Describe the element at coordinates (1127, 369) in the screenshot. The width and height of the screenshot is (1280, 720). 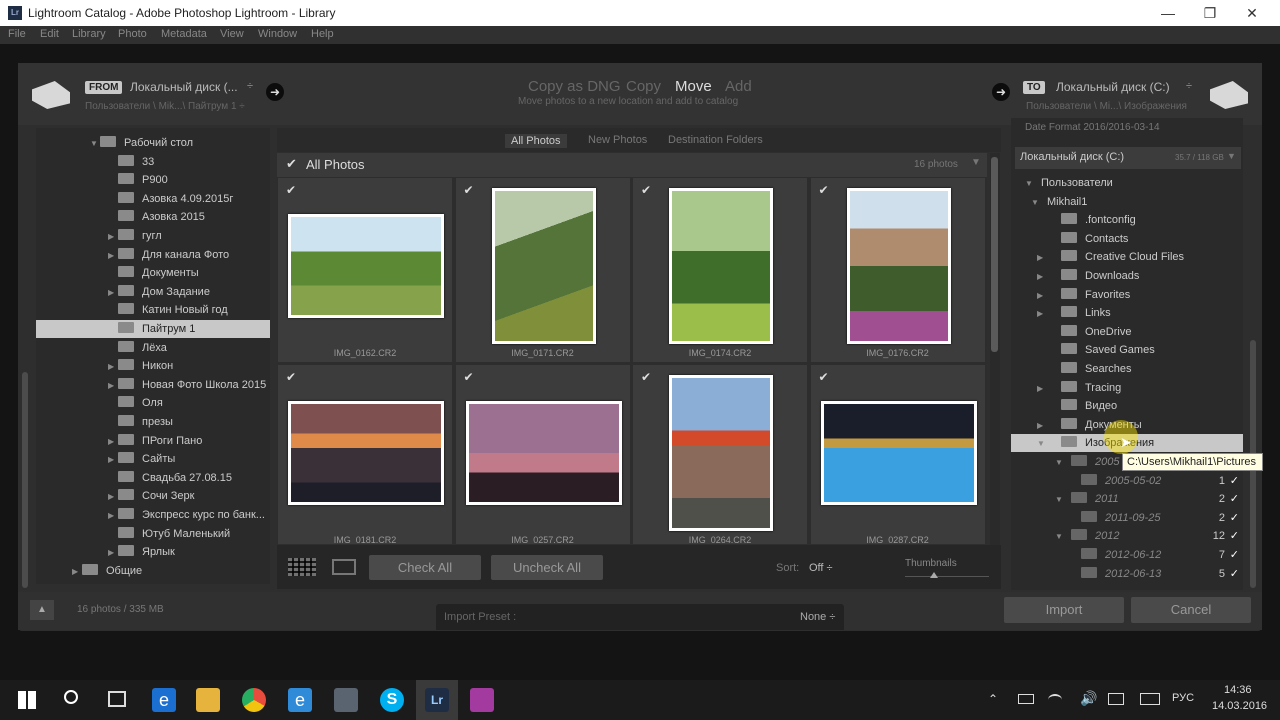
I see `destination-folder-row: Searches` at that location.